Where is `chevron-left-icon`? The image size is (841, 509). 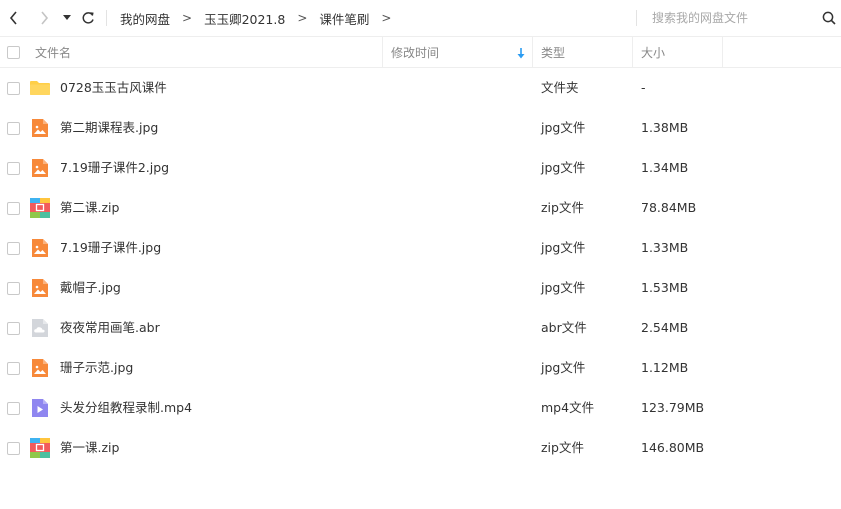
chevron-left-icon is located at coordinates (13, 18).